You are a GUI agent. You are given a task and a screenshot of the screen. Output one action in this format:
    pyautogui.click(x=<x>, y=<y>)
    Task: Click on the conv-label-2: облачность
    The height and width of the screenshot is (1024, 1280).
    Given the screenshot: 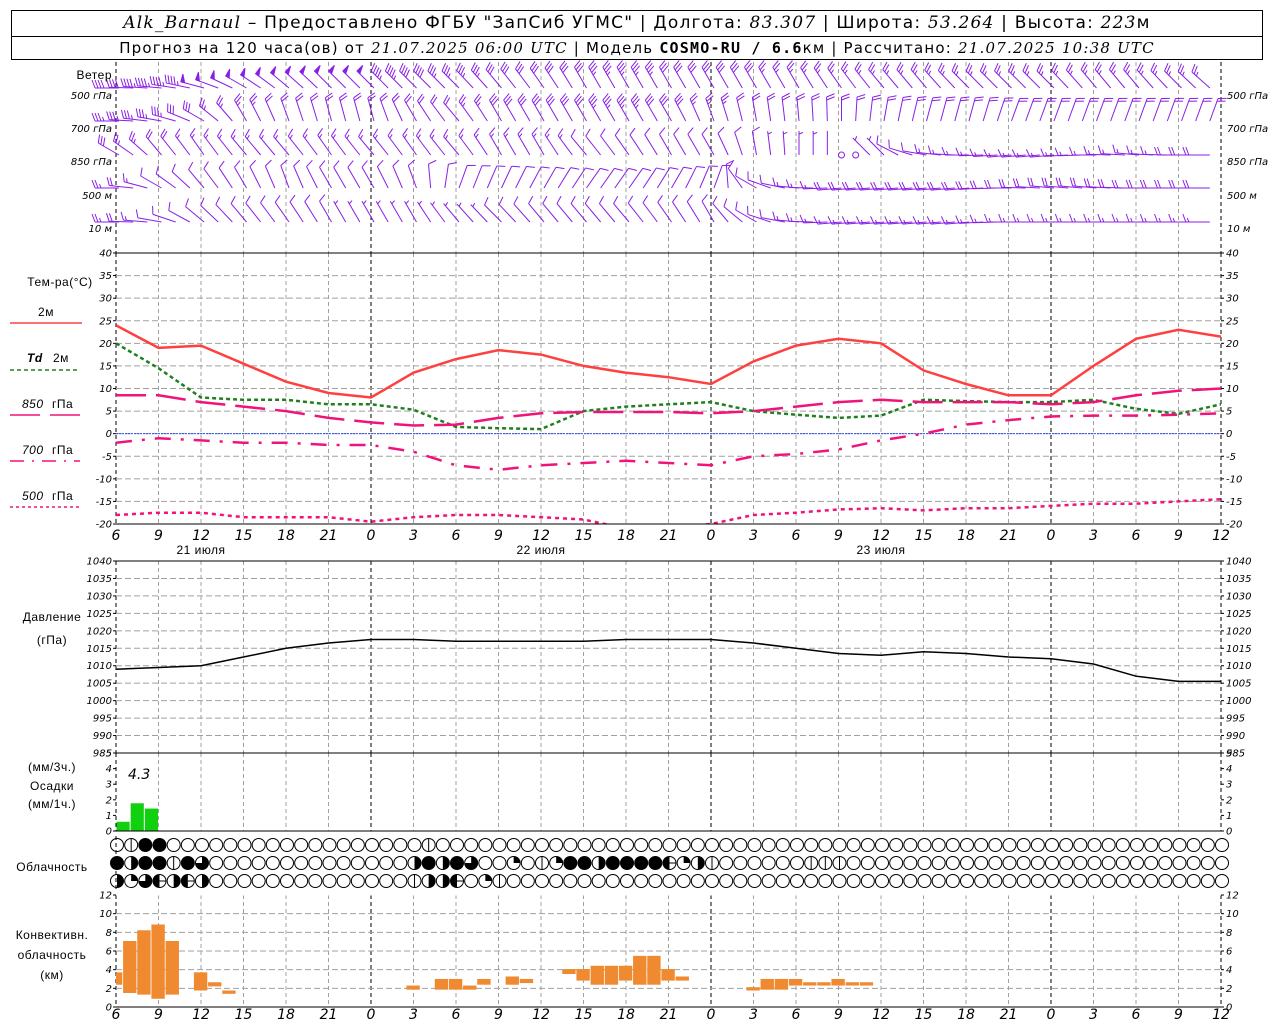 What is the action you would take?
    pyautogui.click(x=52, y=955)
    